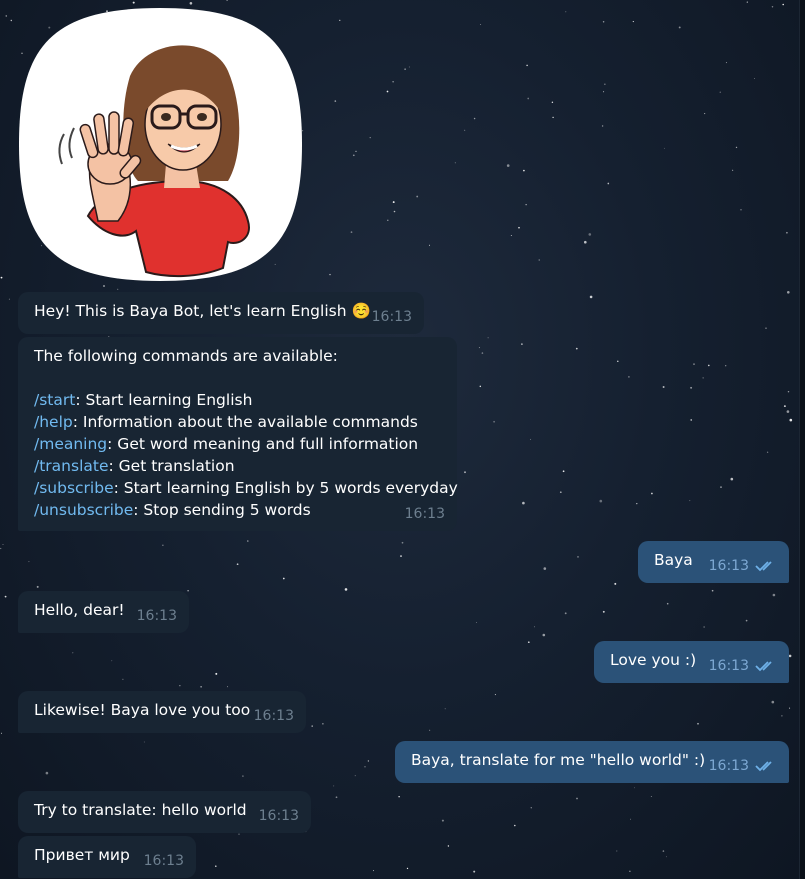  Describe the element at coordinates (653, 660) in the screenshot. I see `message-text: Love you :)` at that location.